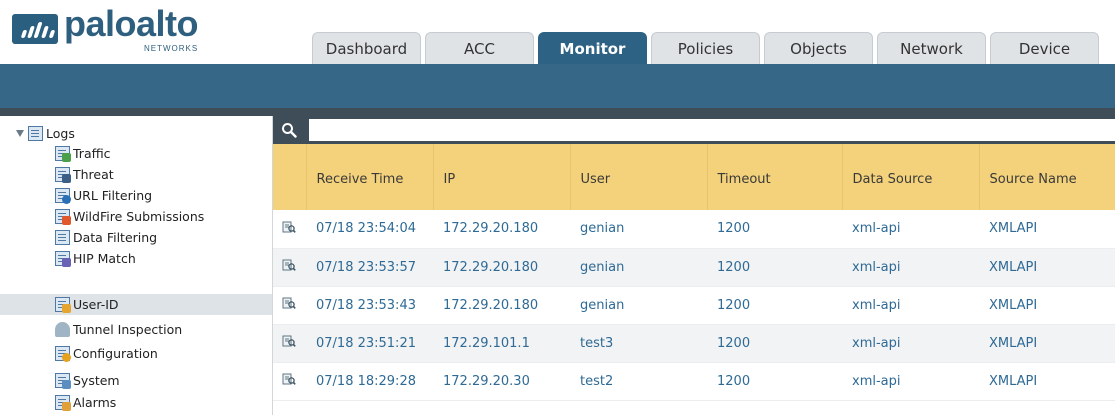  I want to click on tab-objects: Objects, so click(818, 48).